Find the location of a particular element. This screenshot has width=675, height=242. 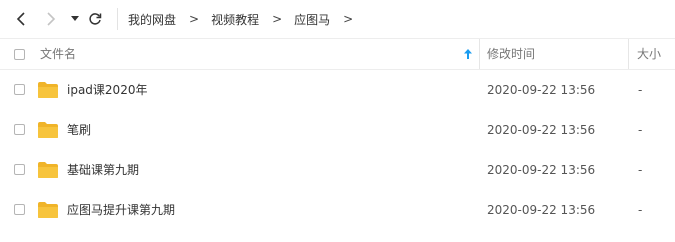

chevron-left-icon is located at coordinates (20, 19).